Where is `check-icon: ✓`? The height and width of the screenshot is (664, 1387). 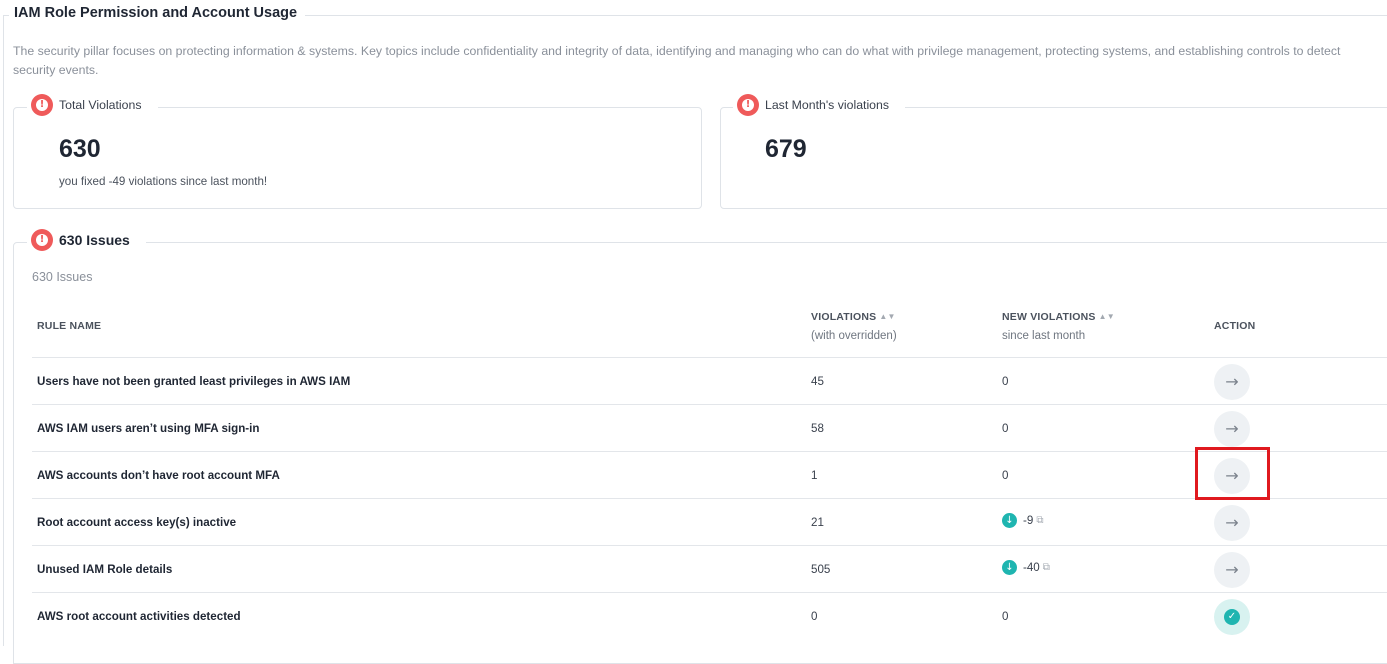
check-icon: ✓ is located at coordinates (1232, 617).